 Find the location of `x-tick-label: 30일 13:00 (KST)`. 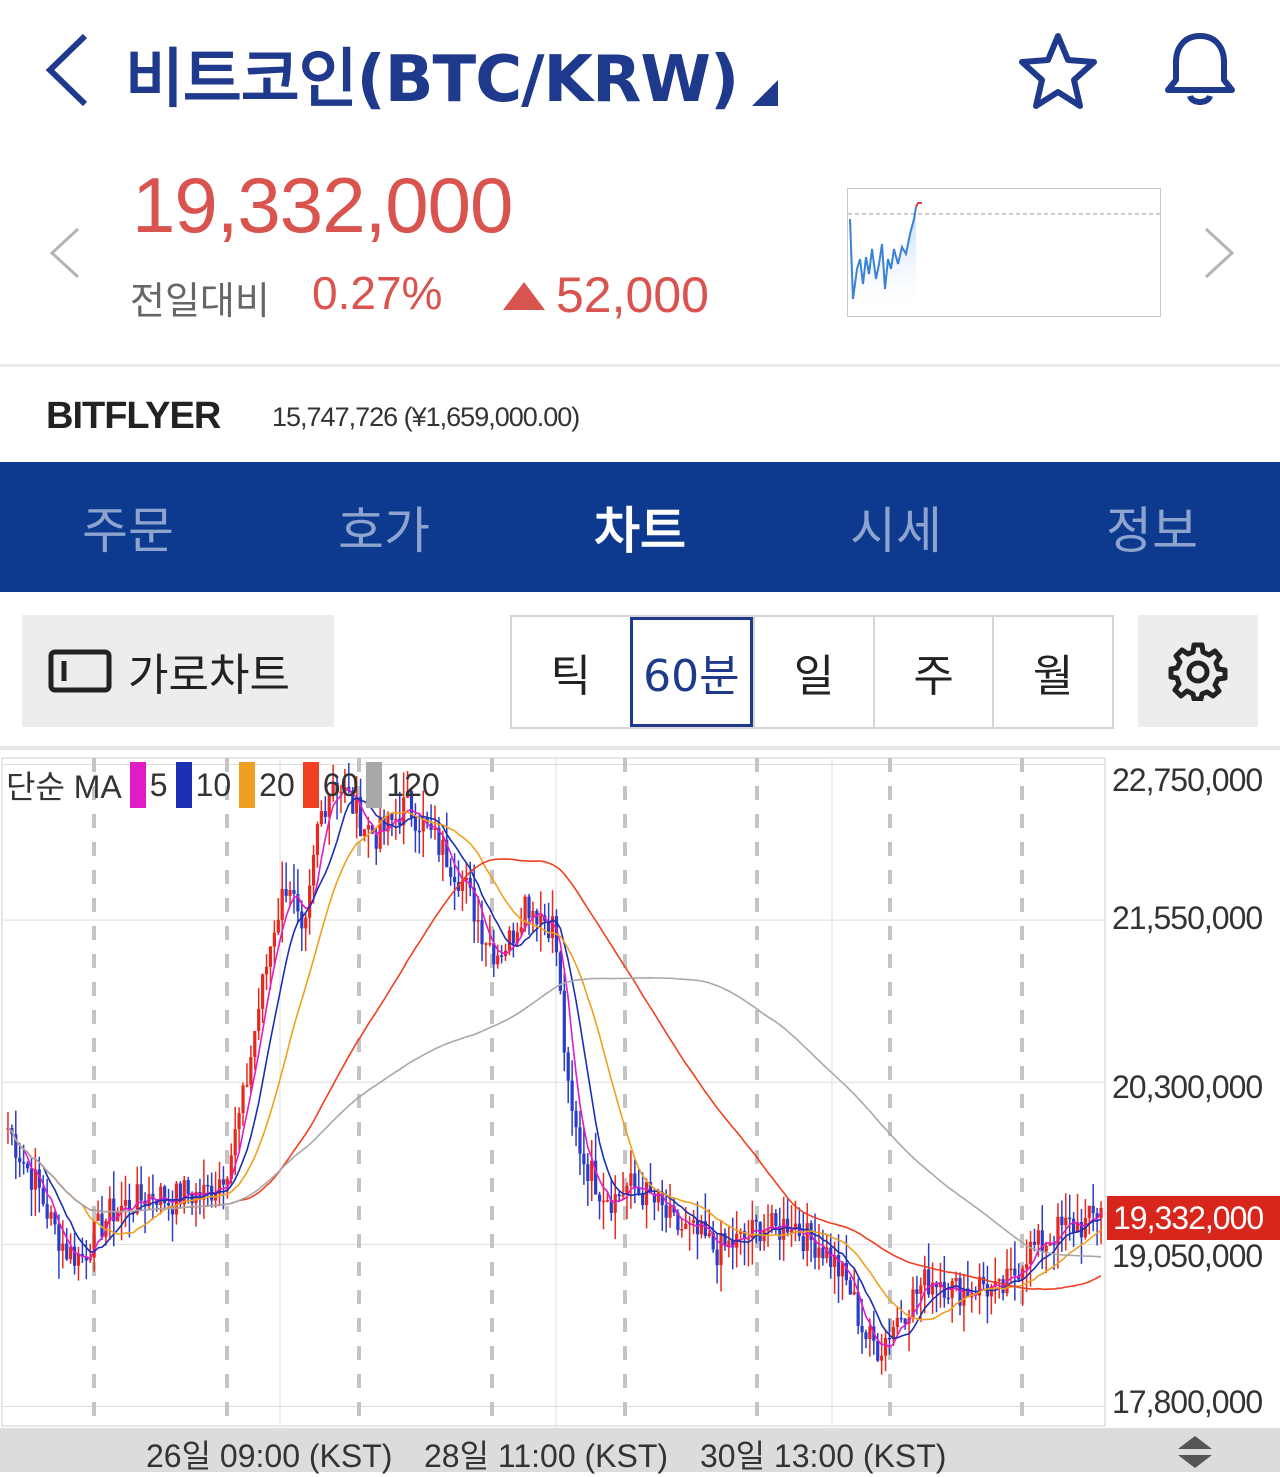

x-tick-label: 30일 13:00 (KST) is located at coordinates (823, 1456).